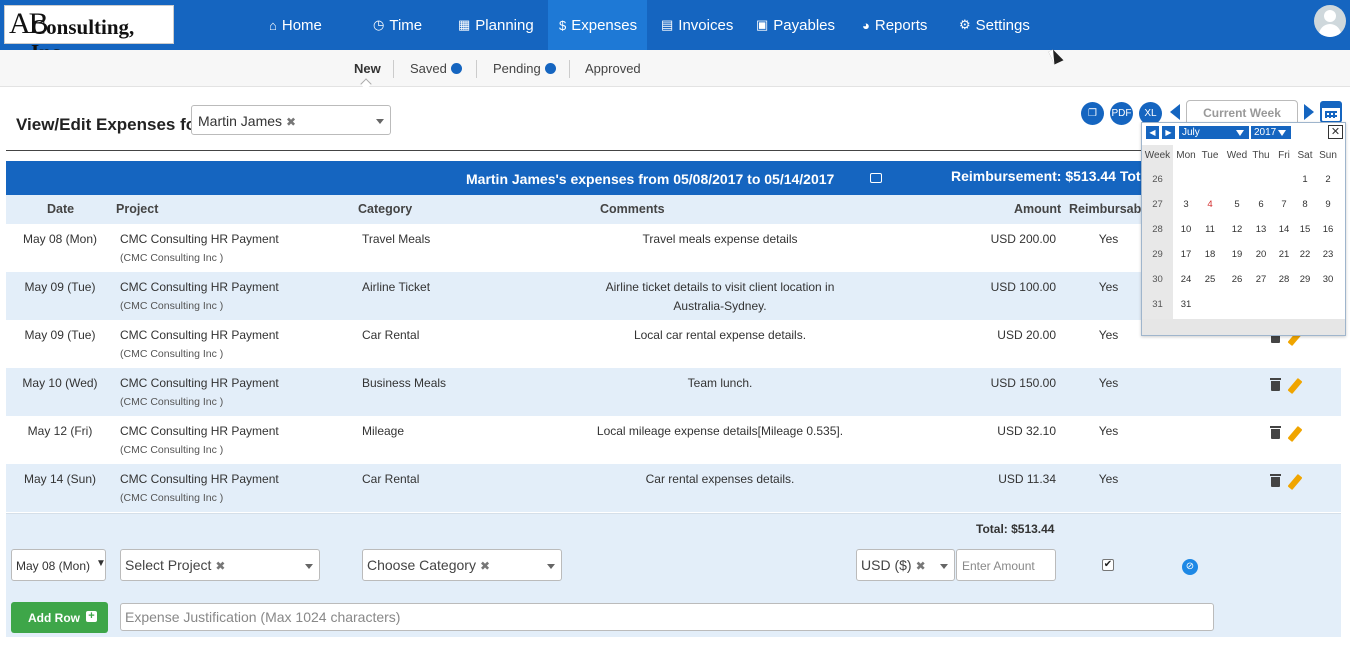 The width and height of the screenshot is (1350, 649). I want to click on prev-month-icon: ◀, so click(1152, 132).